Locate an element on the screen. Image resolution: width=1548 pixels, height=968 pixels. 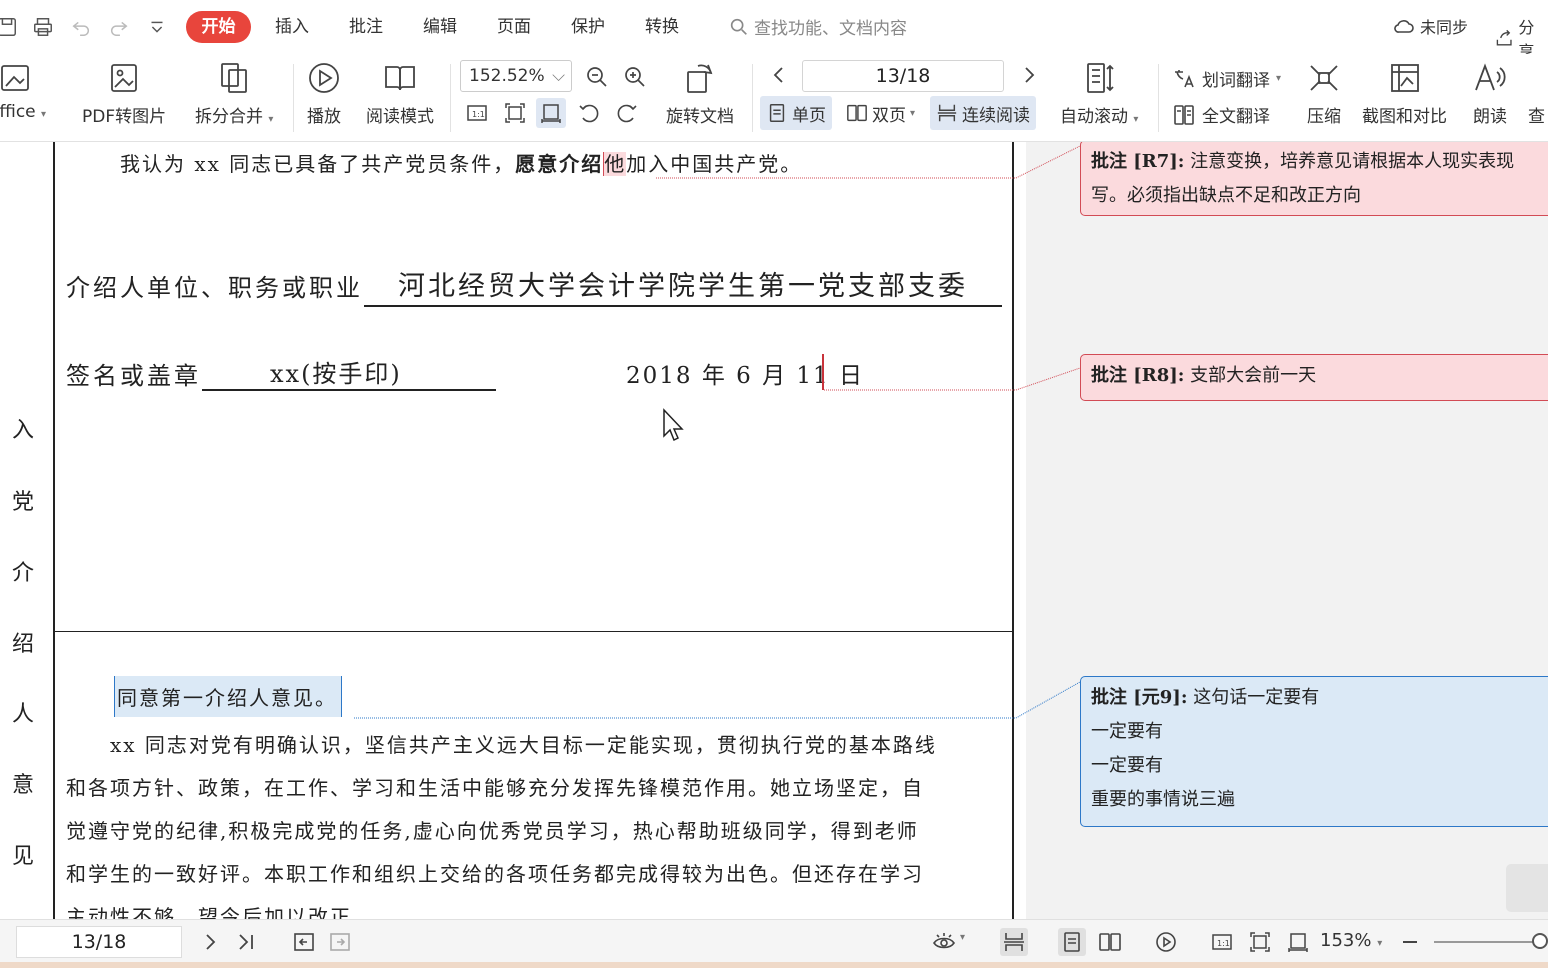
zoom-slider-handle is located at coordinates (1540, 941).